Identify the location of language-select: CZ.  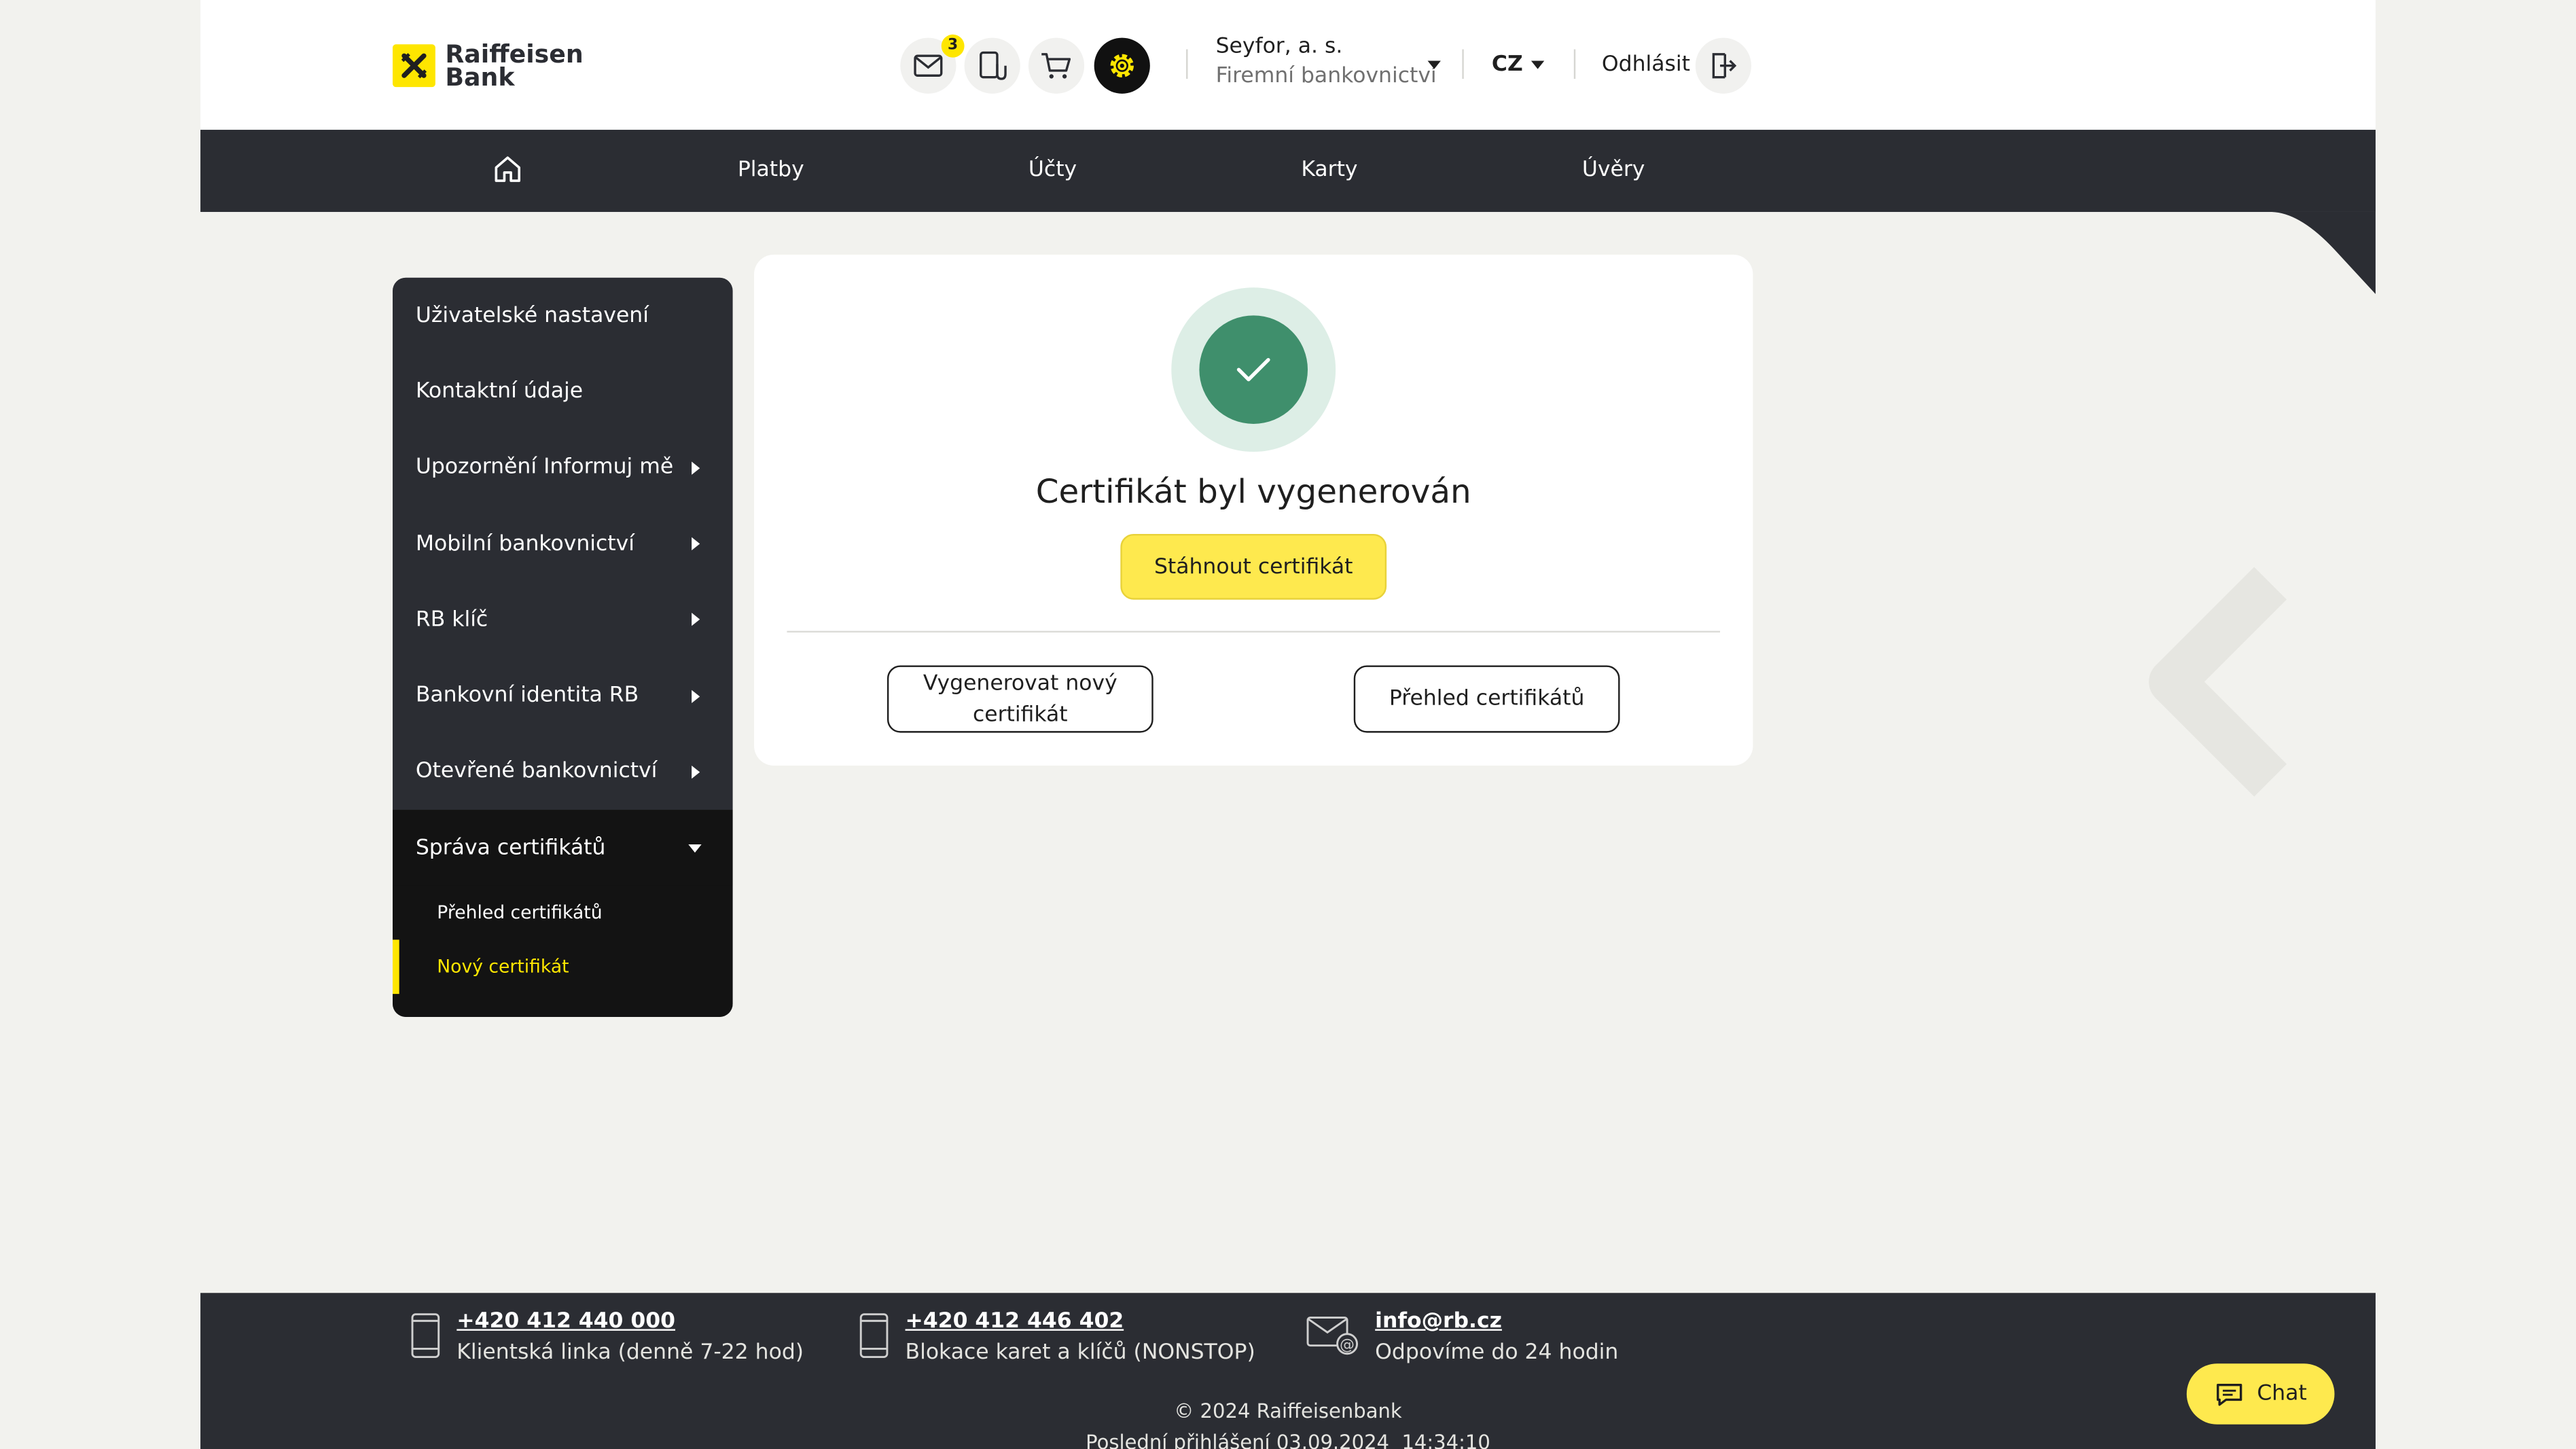
(1507, 65).